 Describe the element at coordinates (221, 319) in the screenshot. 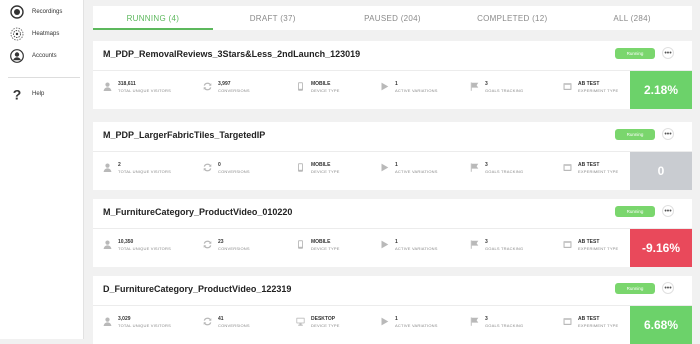

I see `conversions-value: 41` at that location.